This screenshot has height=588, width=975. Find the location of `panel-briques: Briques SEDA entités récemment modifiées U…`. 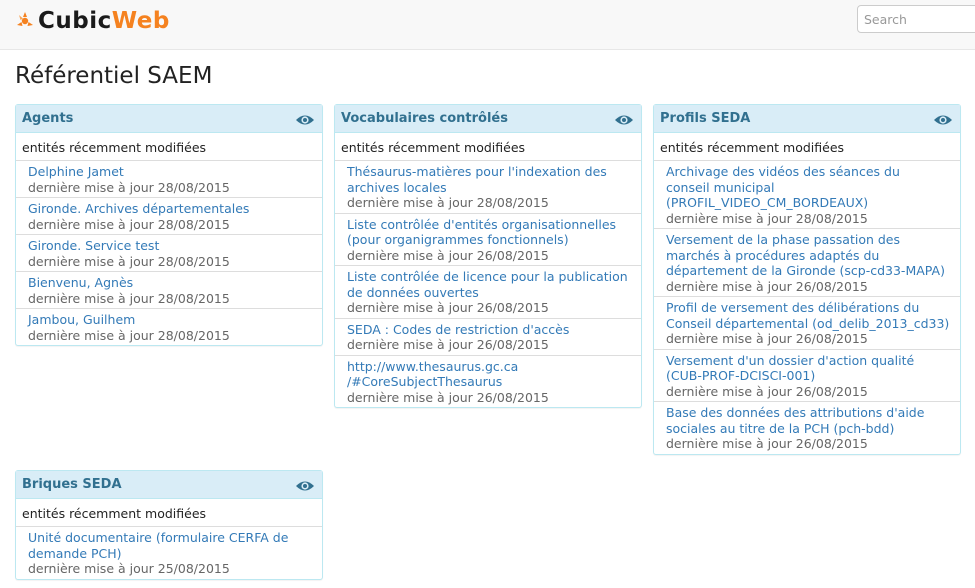

panel-briques: Briques SEDA entités récemment modifiées U… is located at coordinates (169, 525).